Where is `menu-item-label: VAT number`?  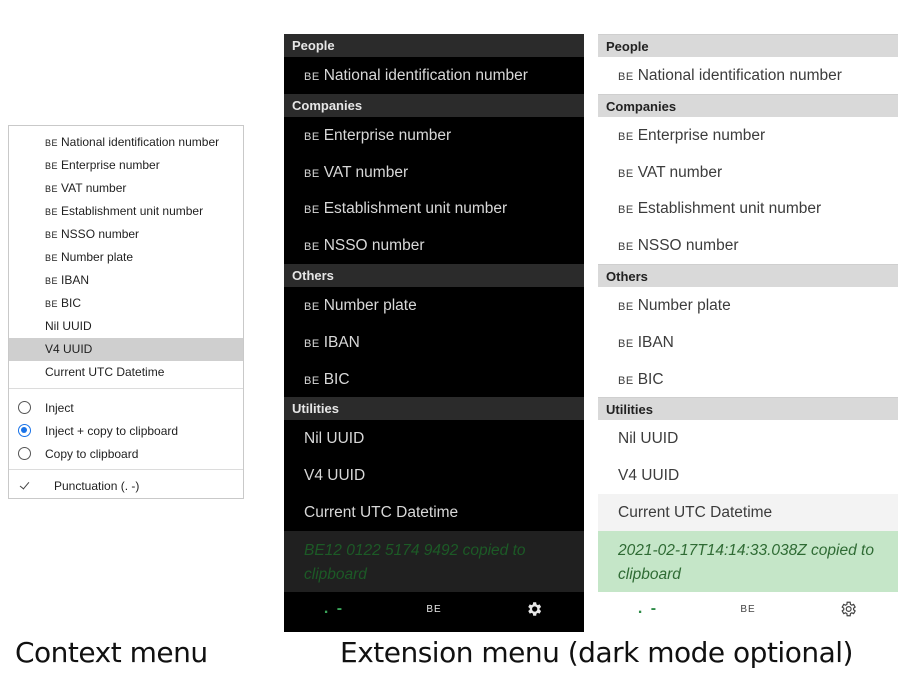 menu-item-label: VAT number is located at coordinates (680, 172).